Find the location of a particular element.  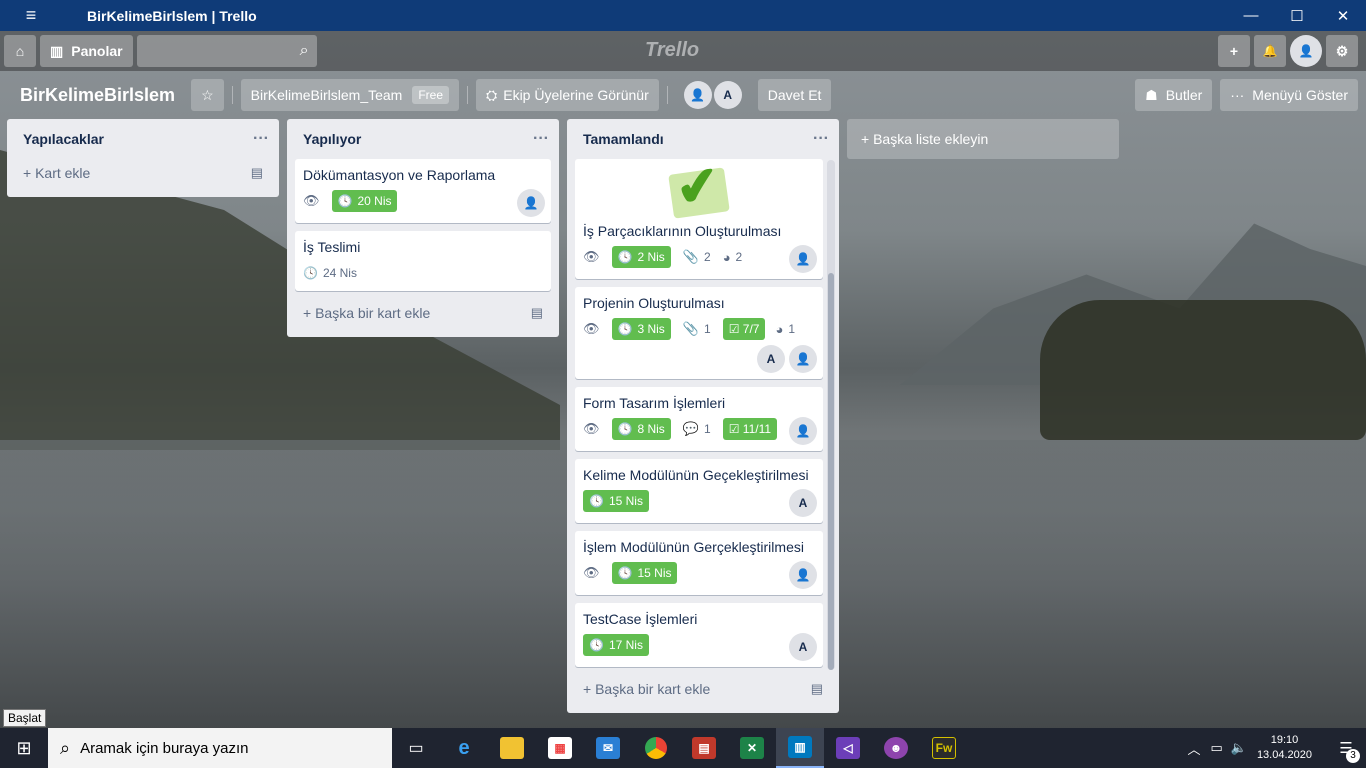

task-view-icon: ▭ is located at coordinates (416, 748).